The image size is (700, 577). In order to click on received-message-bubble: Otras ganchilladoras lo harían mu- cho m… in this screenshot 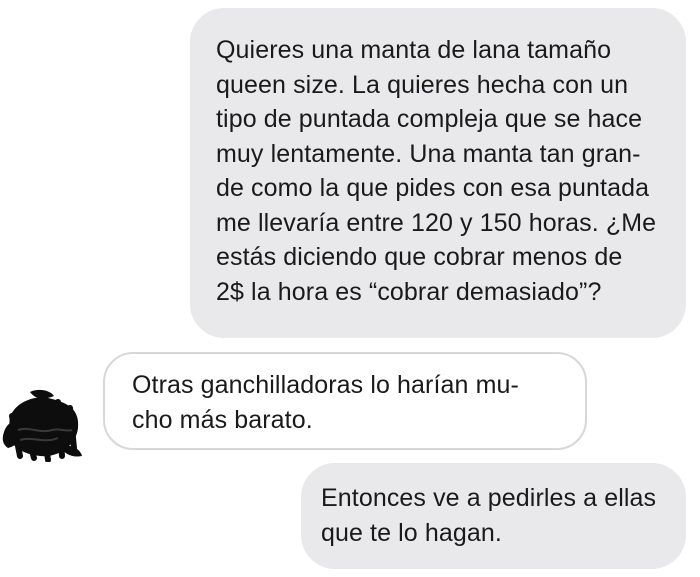, I will do `click(345, 401)`.